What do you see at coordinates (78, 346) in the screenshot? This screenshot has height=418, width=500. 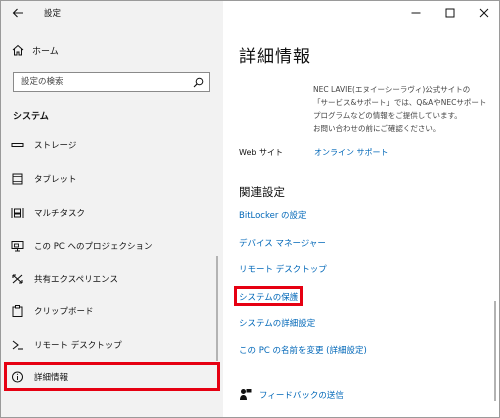 I see `sidebar-item-label: リモート デスクトップ` at bounding box center [78, 346].